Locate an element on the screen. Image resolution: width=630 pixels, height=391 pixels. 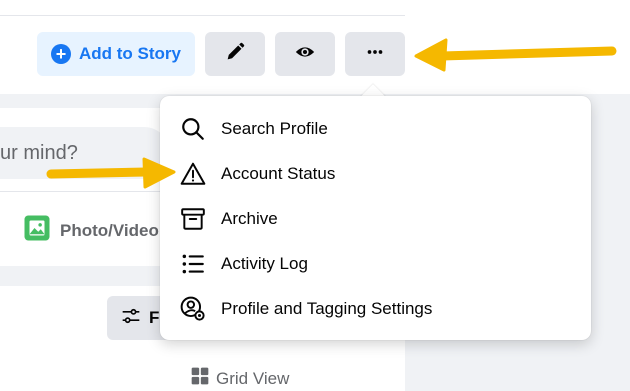
header-divider is located at coordinates (202, 15).